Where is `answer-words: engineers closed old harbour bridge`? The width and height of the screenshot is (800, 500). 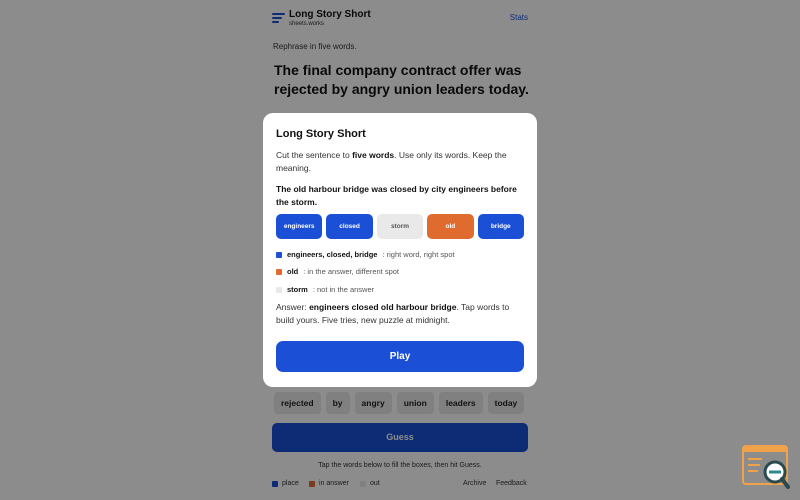
answer-words: engineers closed old harbour bridge is located at coordinates (383, 307).